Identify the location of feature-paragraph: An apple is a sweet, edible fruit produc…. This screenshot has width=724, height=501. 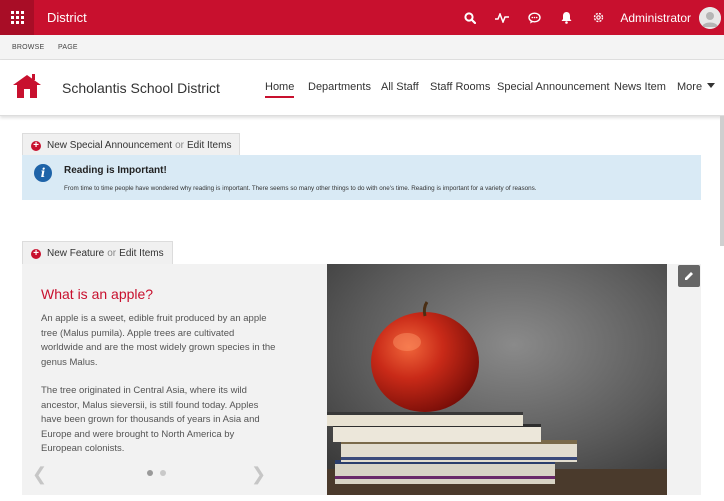
(158, 340).